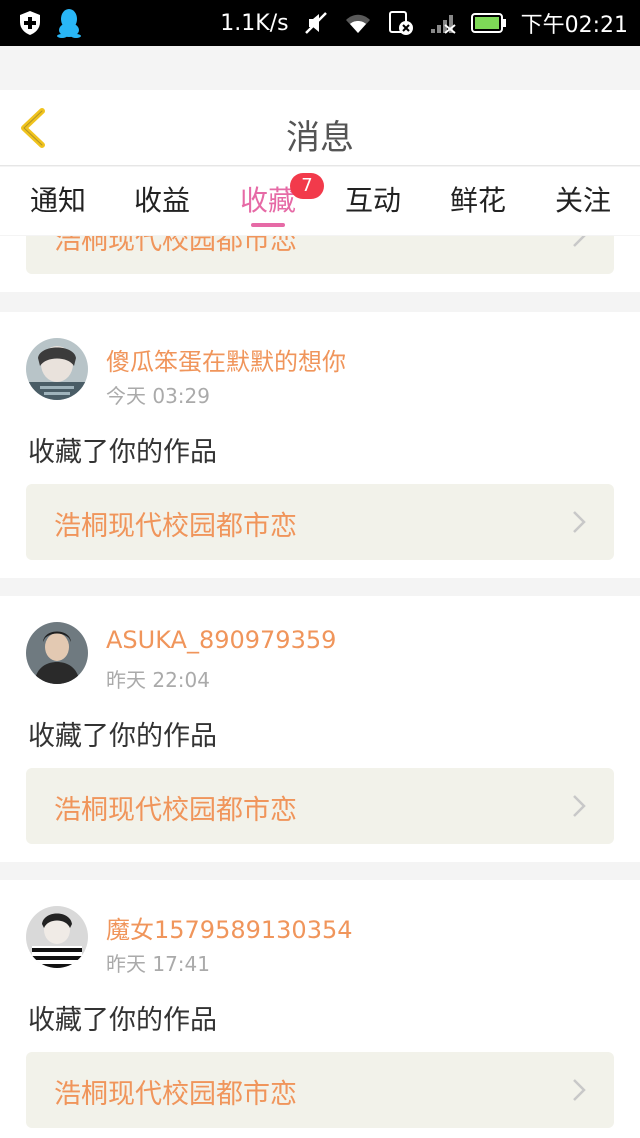 The height and width of the screenshot is (1138, 640). What do you see at coordinates (268, 225) in the screenshot?
I see `active-tab-indicator` at bounding box center [268, 225].